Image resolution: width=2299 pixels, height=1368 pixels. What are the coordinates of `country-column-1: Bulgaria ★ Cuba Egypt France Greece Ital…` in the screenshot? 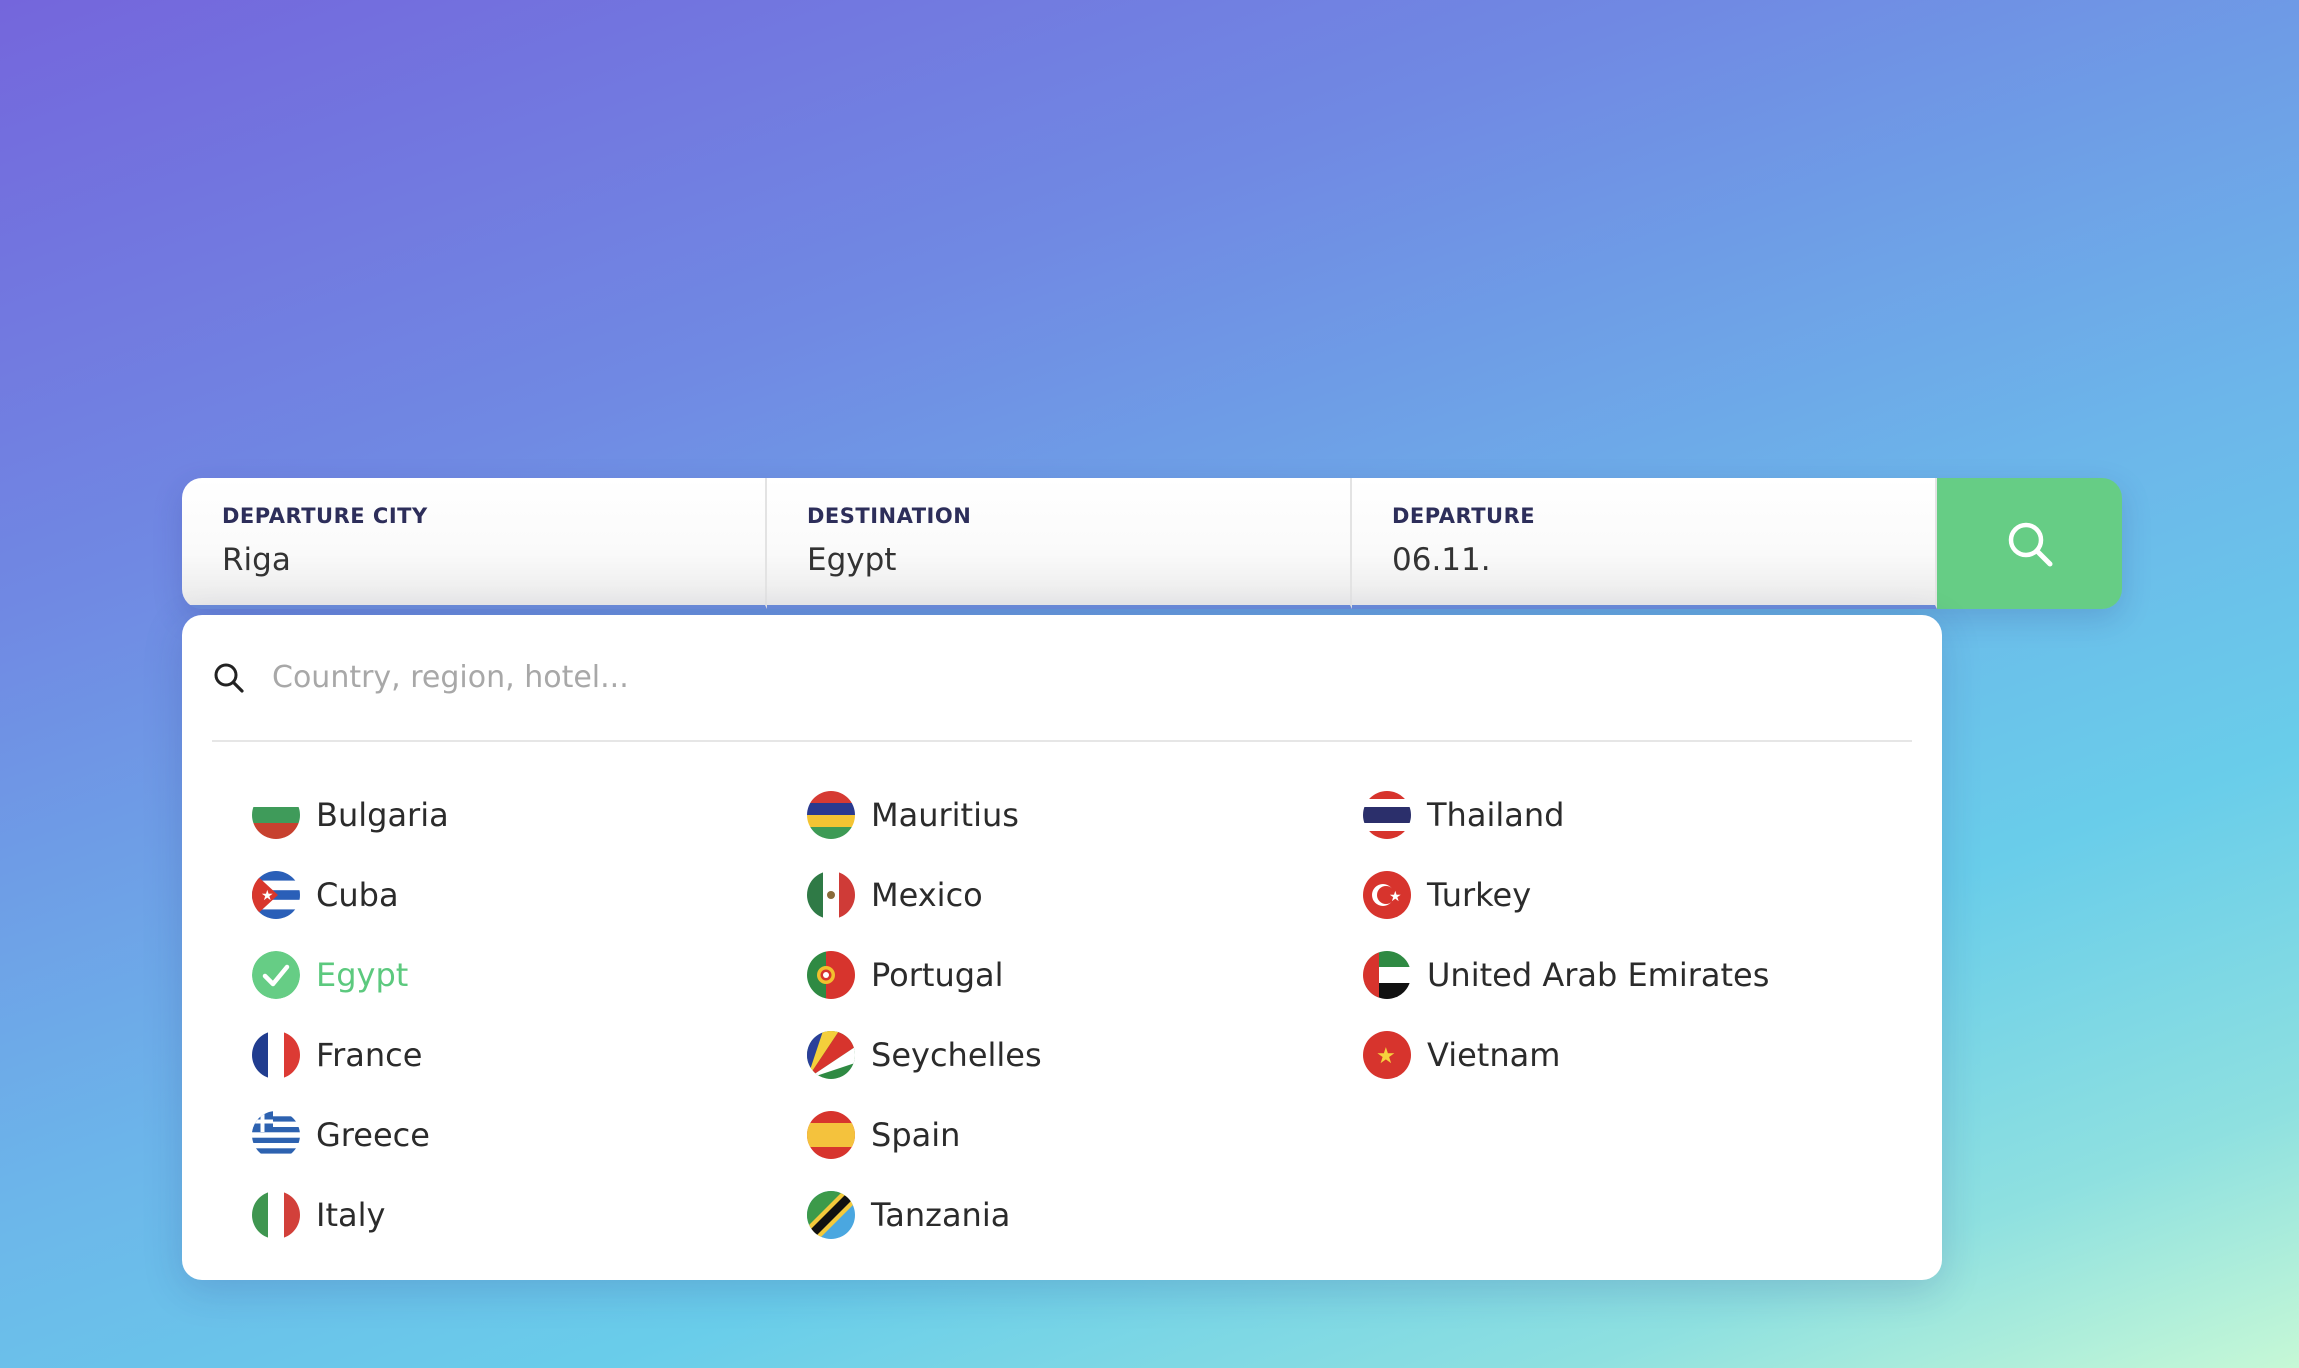 It's located at (350, 1015).